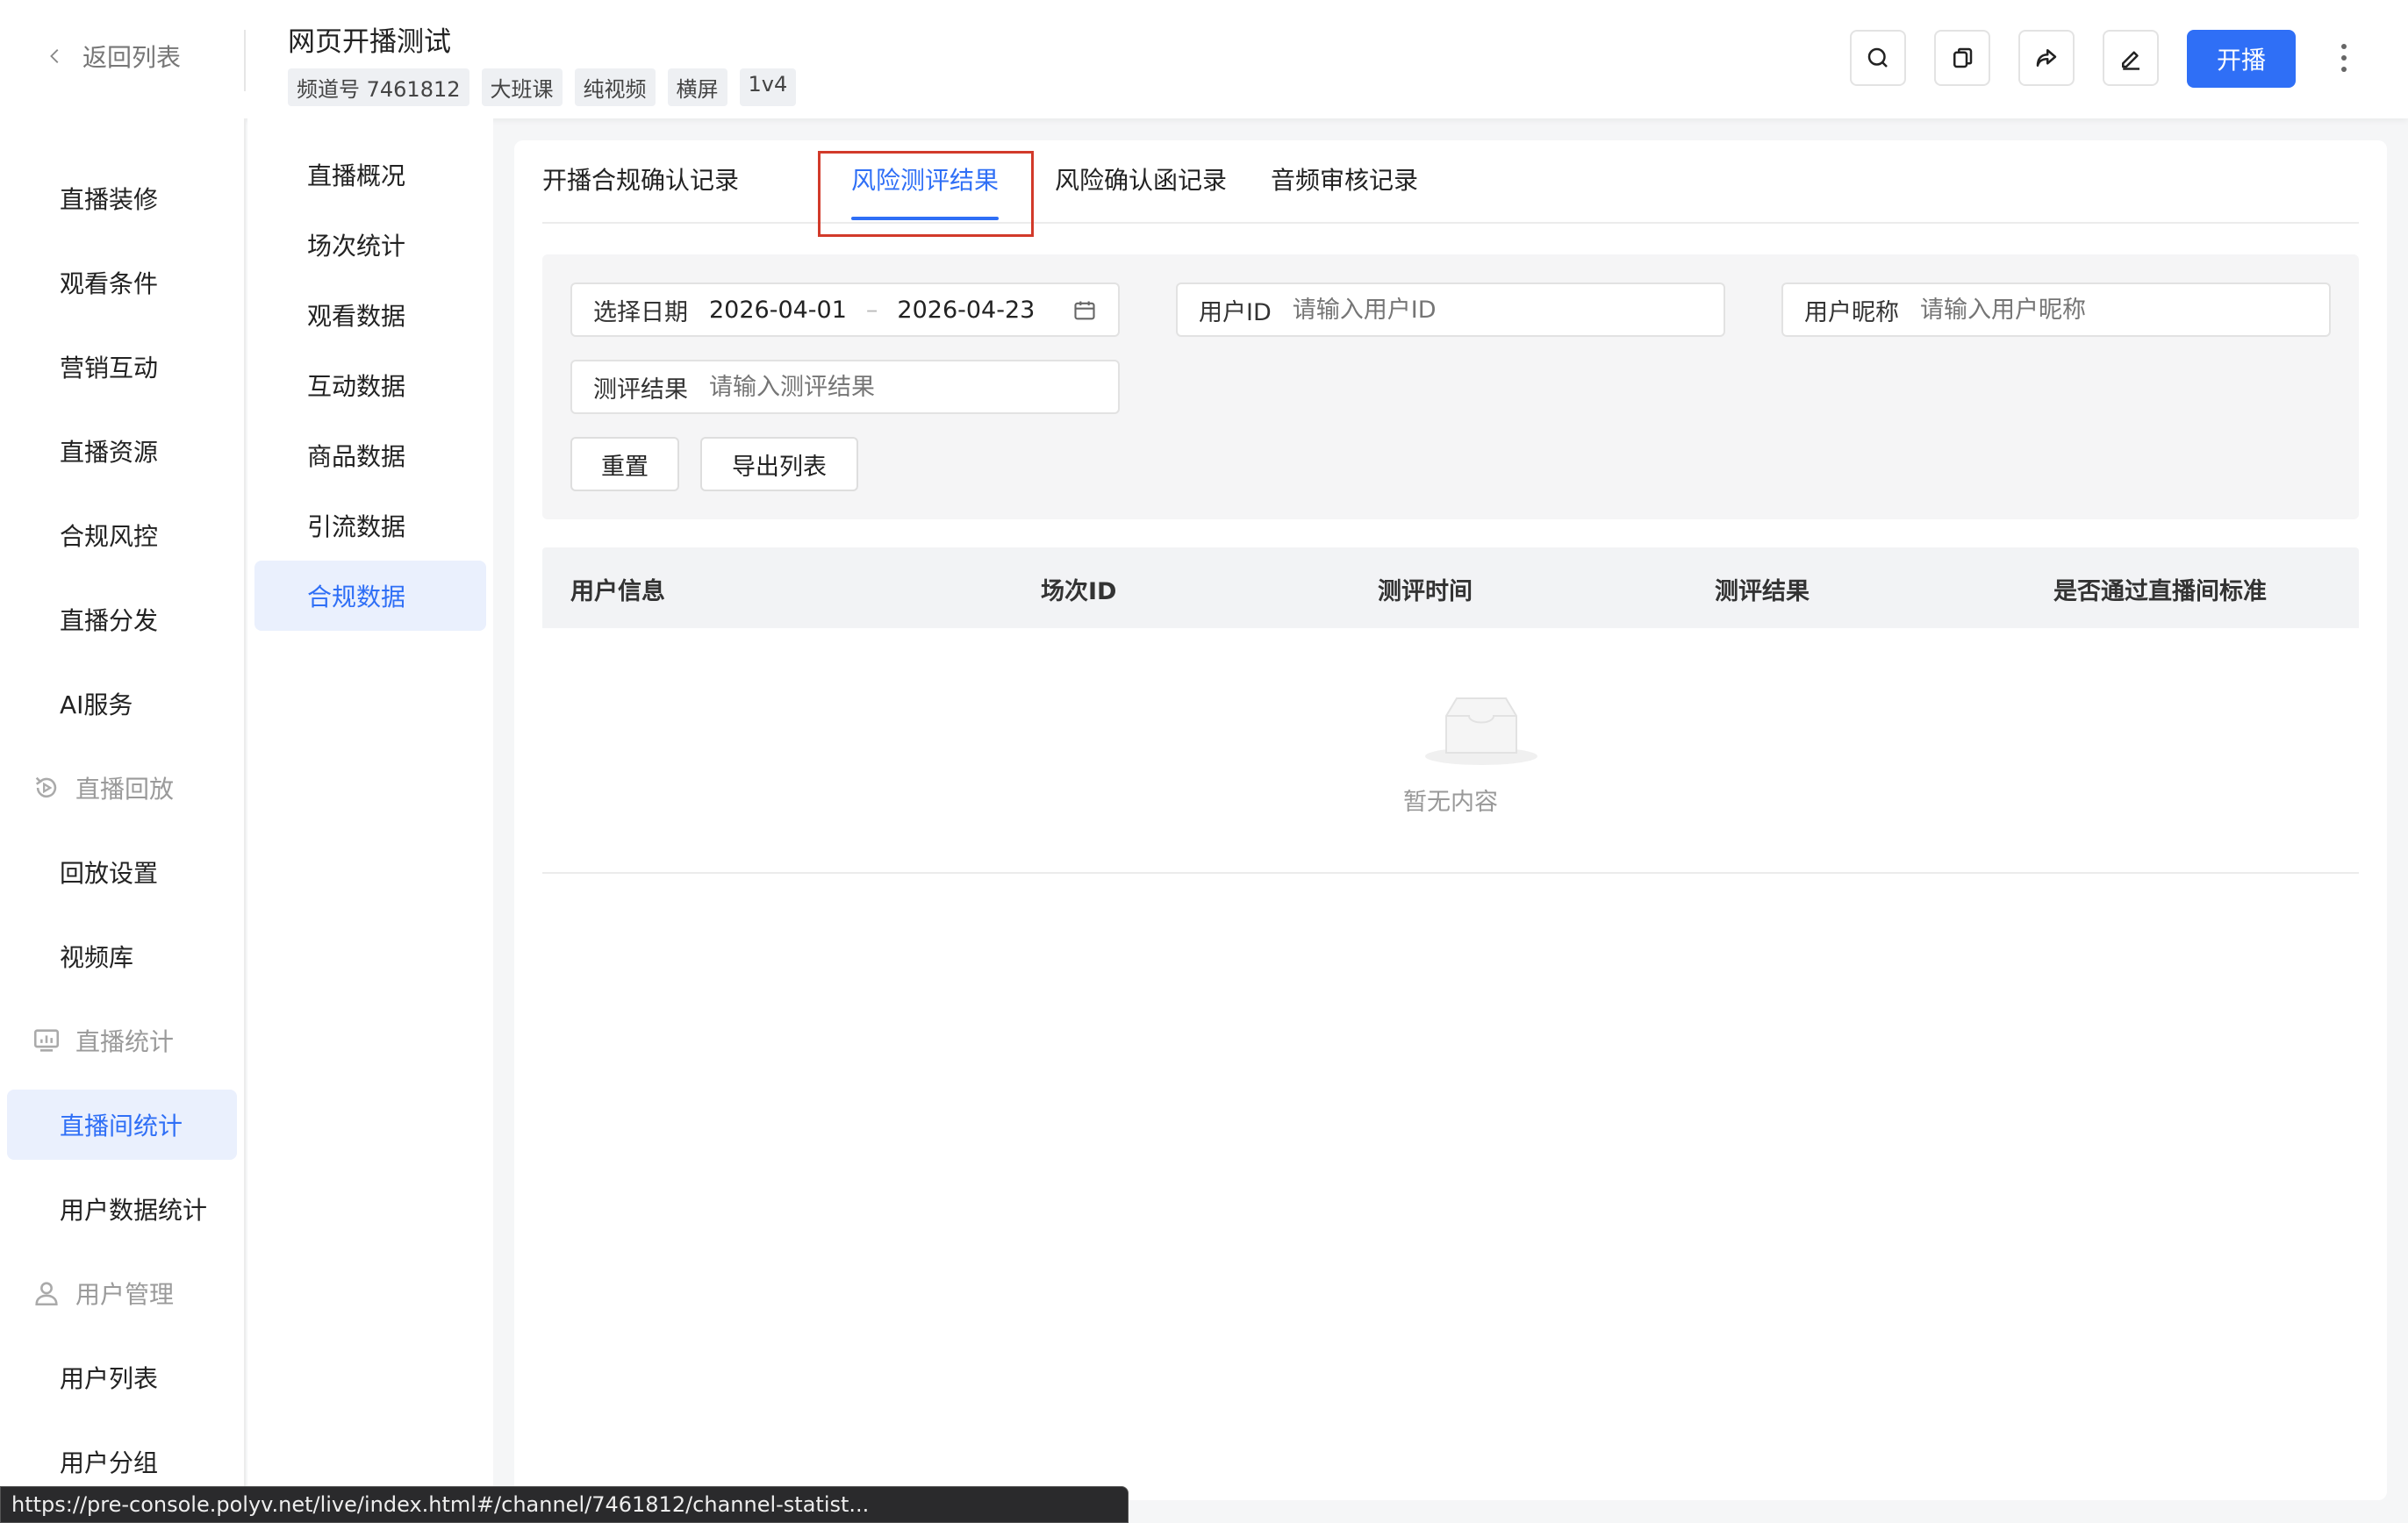 The image size is (2408, 1523). Describe the element at coordinates (2124, 310) in the screenshot. I see `nickname-input` at that location.